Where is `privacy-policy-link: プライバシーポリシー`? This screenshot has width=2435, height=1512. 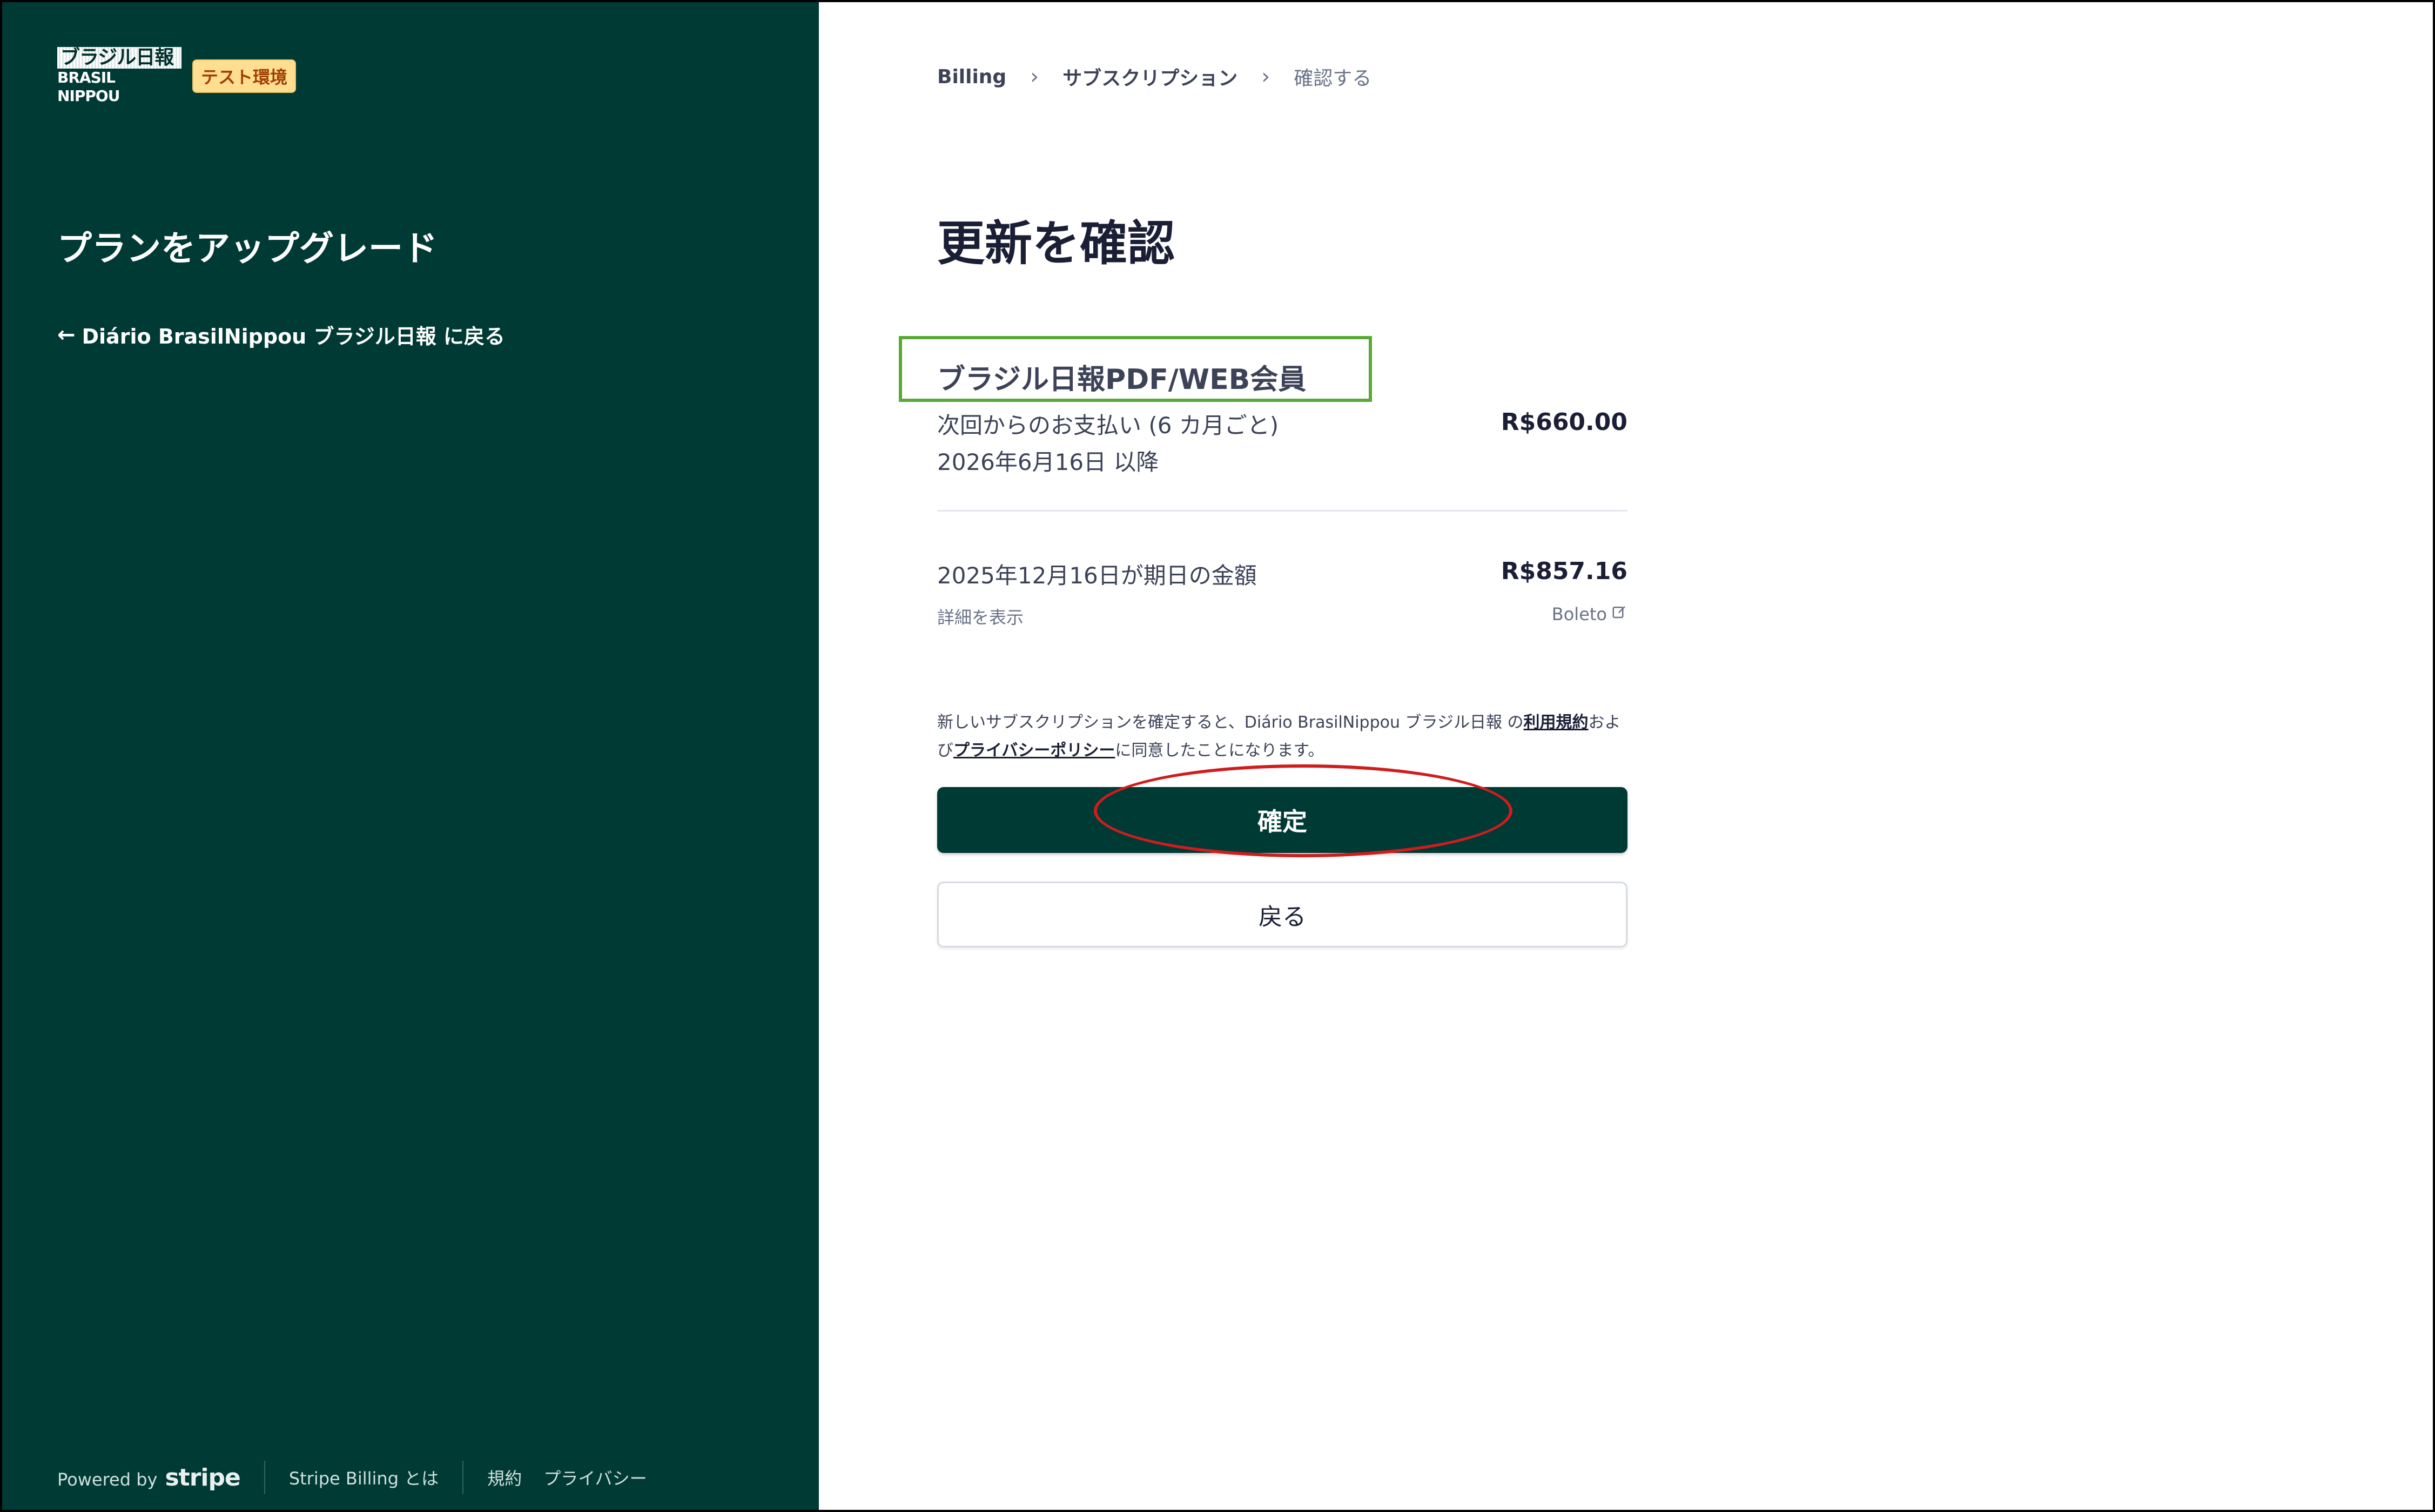
privacy-policy-link: プライバシーポリシー is located at coordinates (1034, 751).